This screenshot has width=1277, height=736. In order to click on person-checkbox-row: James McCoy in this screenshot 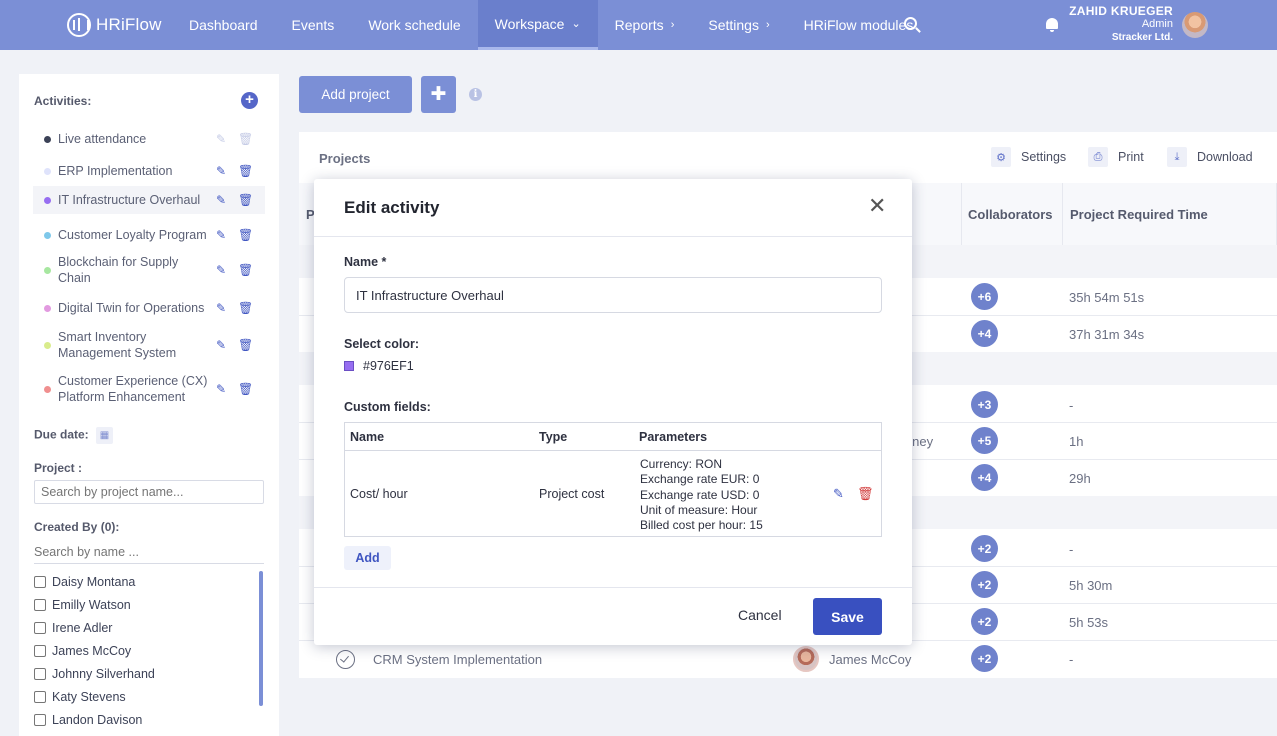, I will do `click(82, 651)`.